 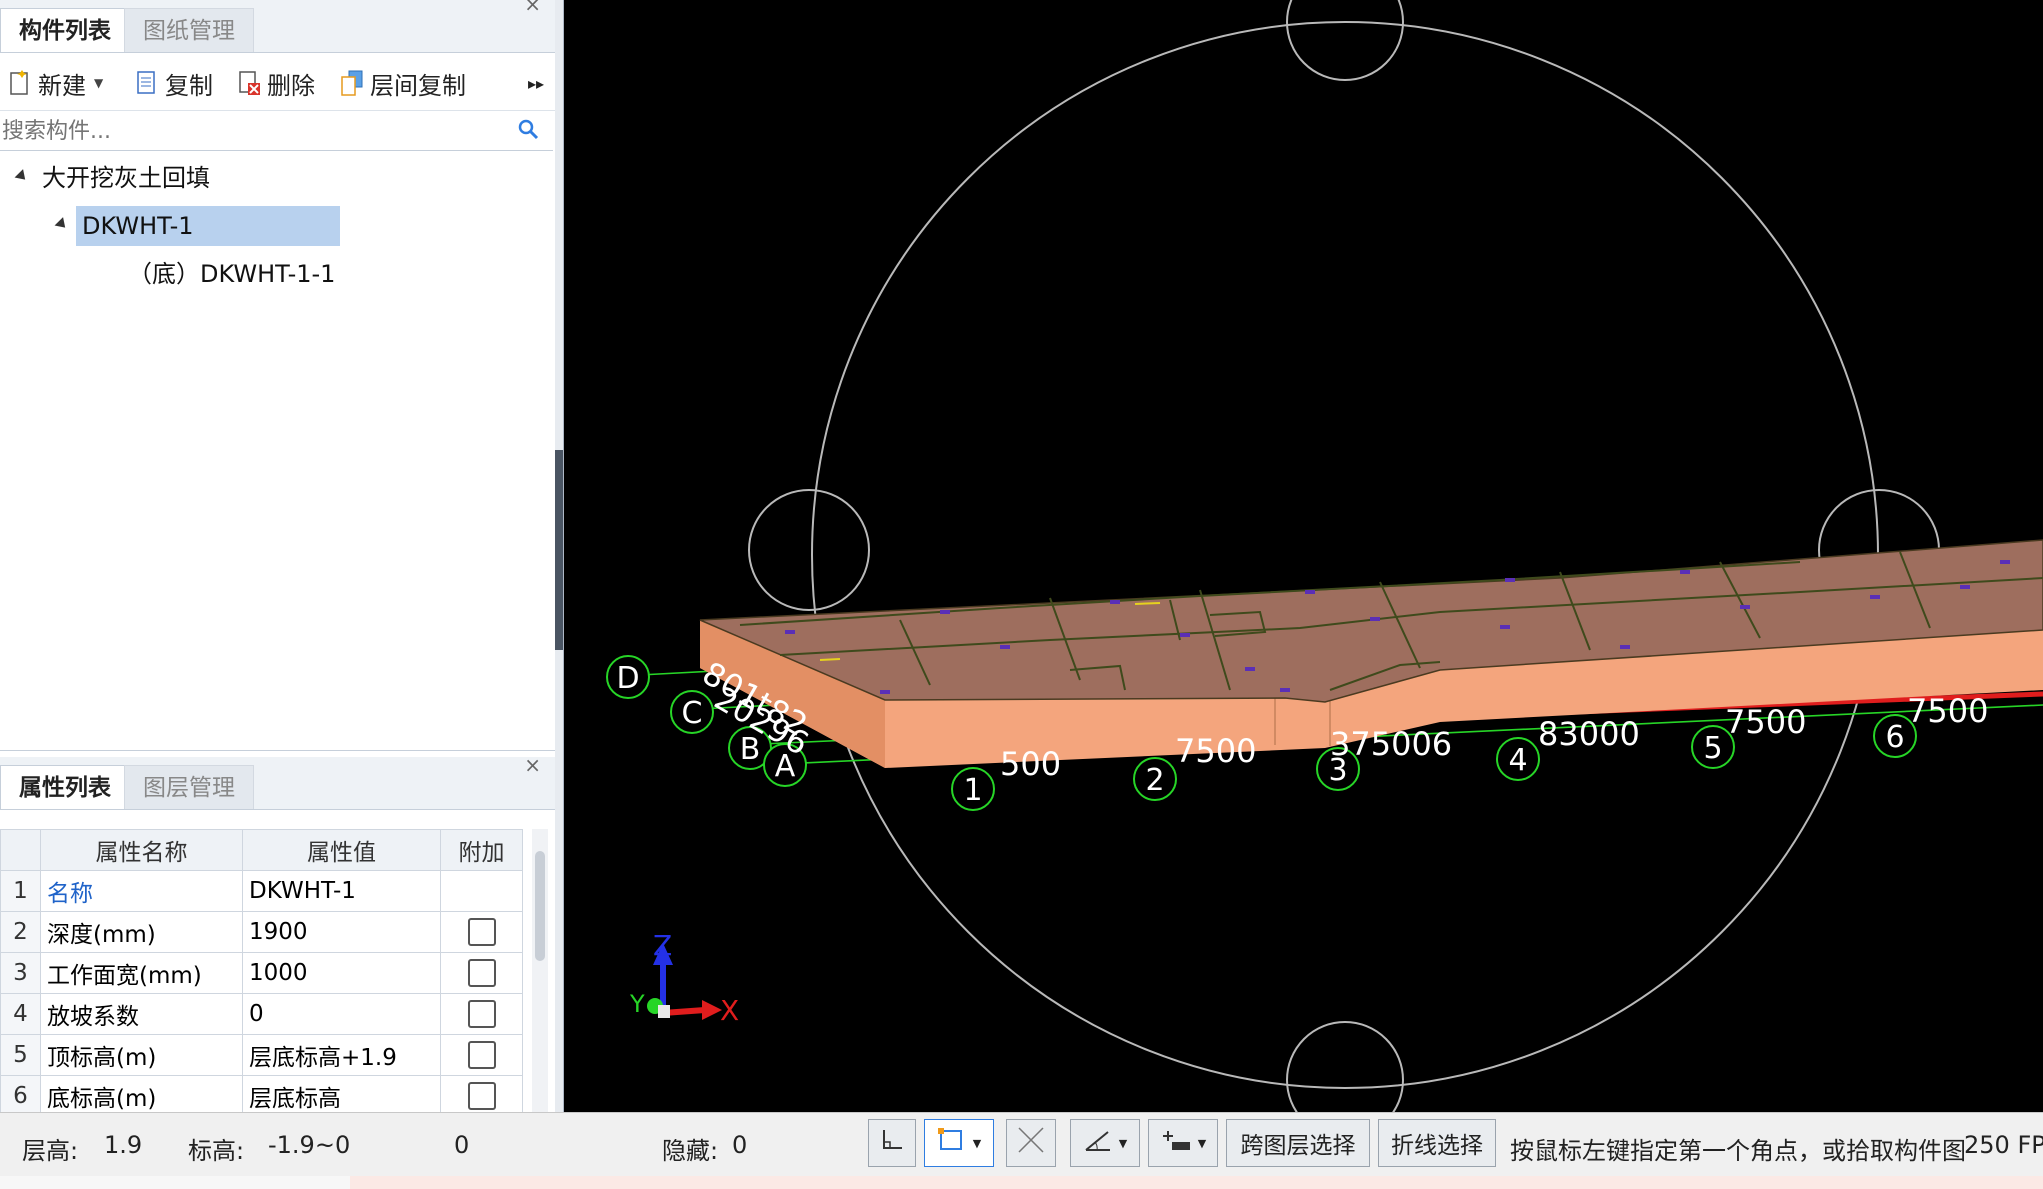 I want to click on cross-icon, so click(x=1031, y=1143).